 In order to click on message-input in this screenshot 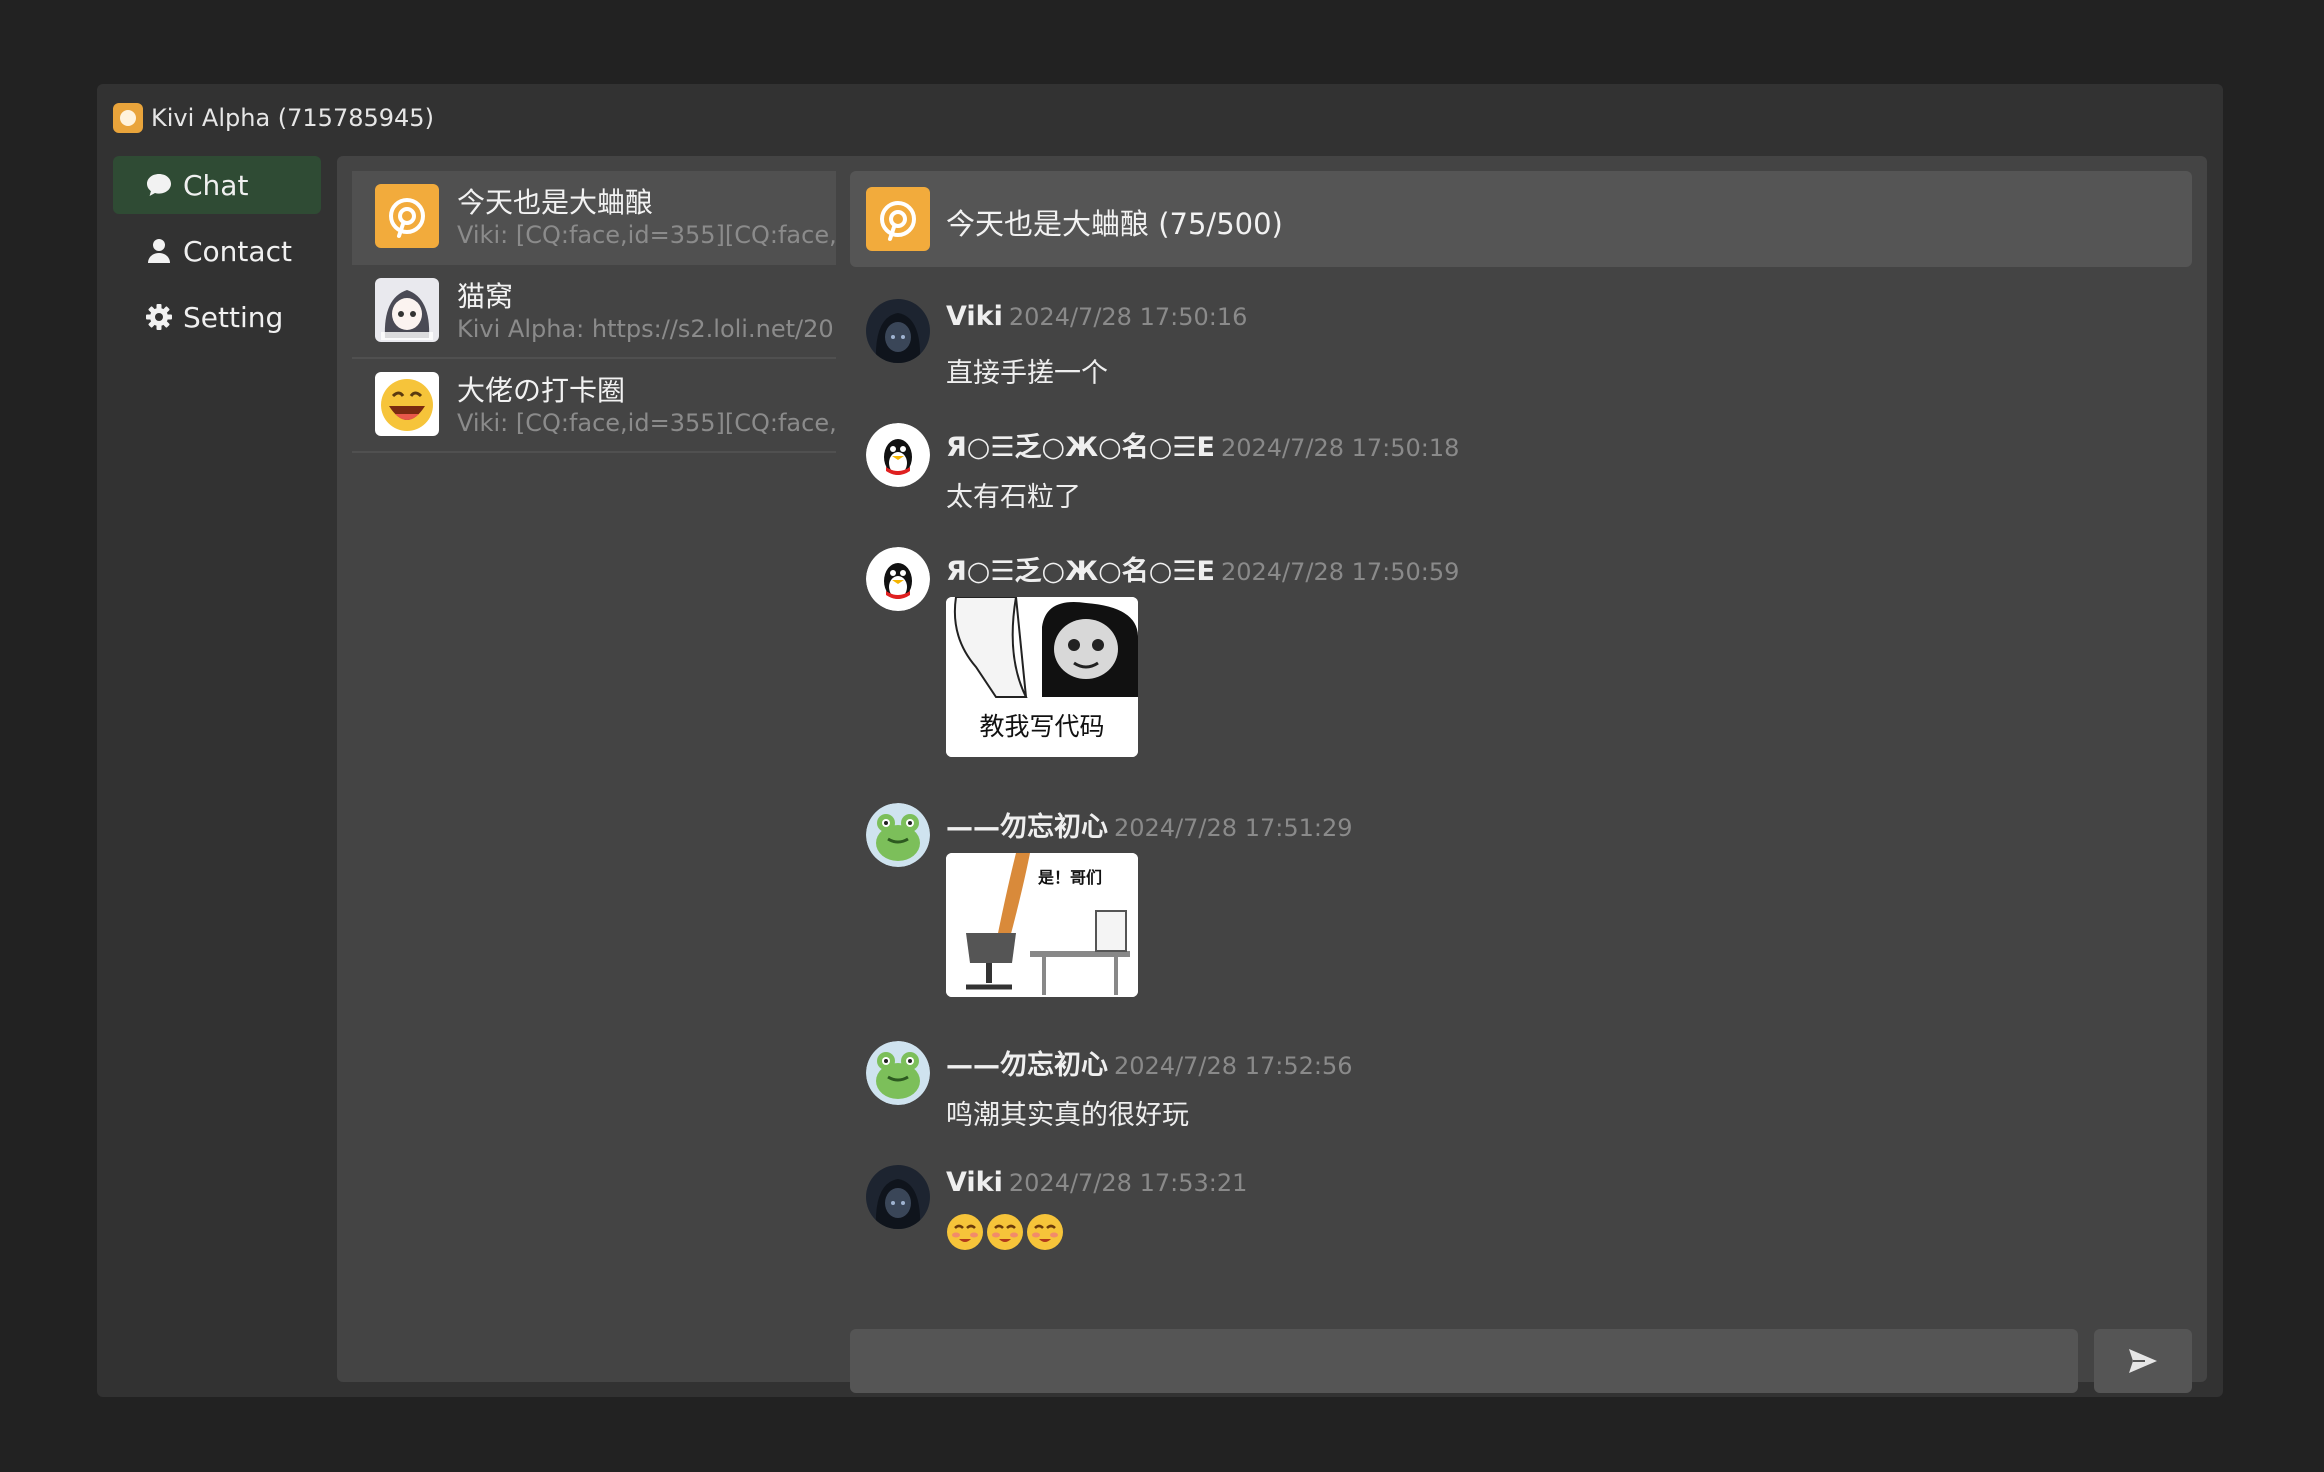, I will do `click(1464, 1361)`.